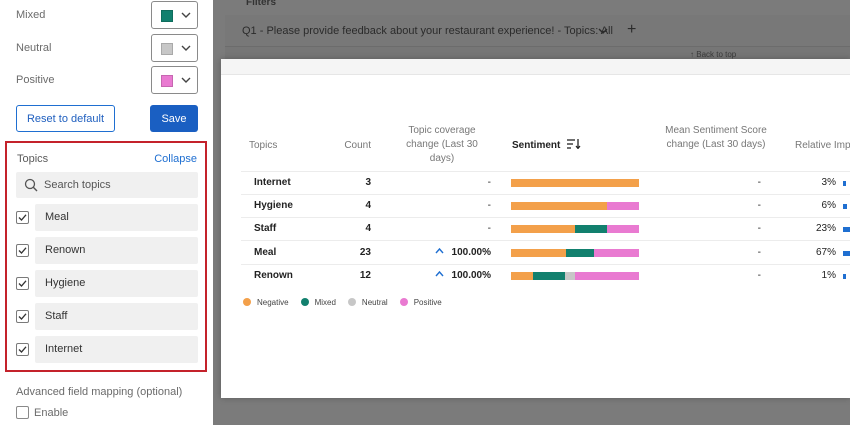 This screenshot has width=850, height=425. What do you see at coordinates (828, 275) in the screenshot?
I see `row-relative: 1%` at bounding box center [828, 275].